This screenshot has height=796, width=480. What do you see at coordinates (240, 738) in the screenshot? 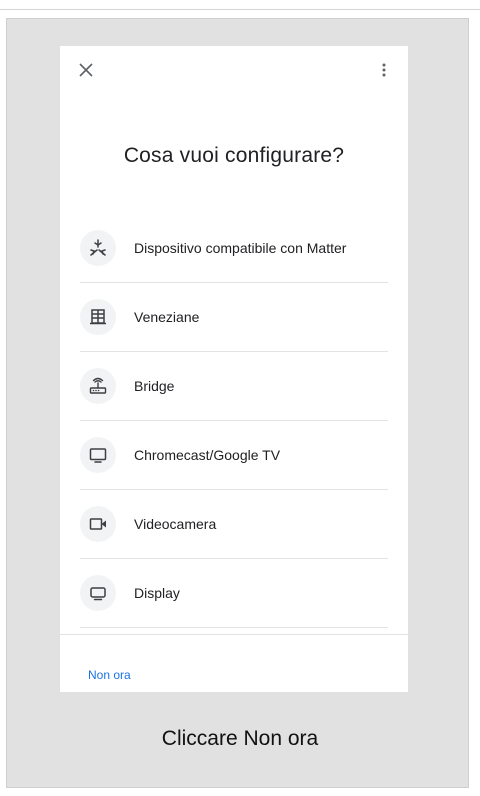
I see `instruction-caption: Cliccare Non ora` at bounding box center [240, 738].